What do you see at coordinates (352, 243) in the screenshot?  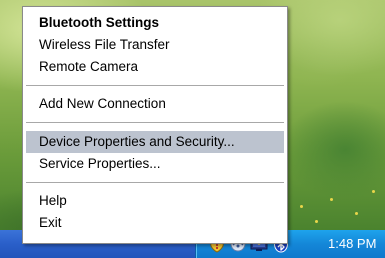 I see `taskbar-clock: 1:48 PM` at bounding box center [352, 243].